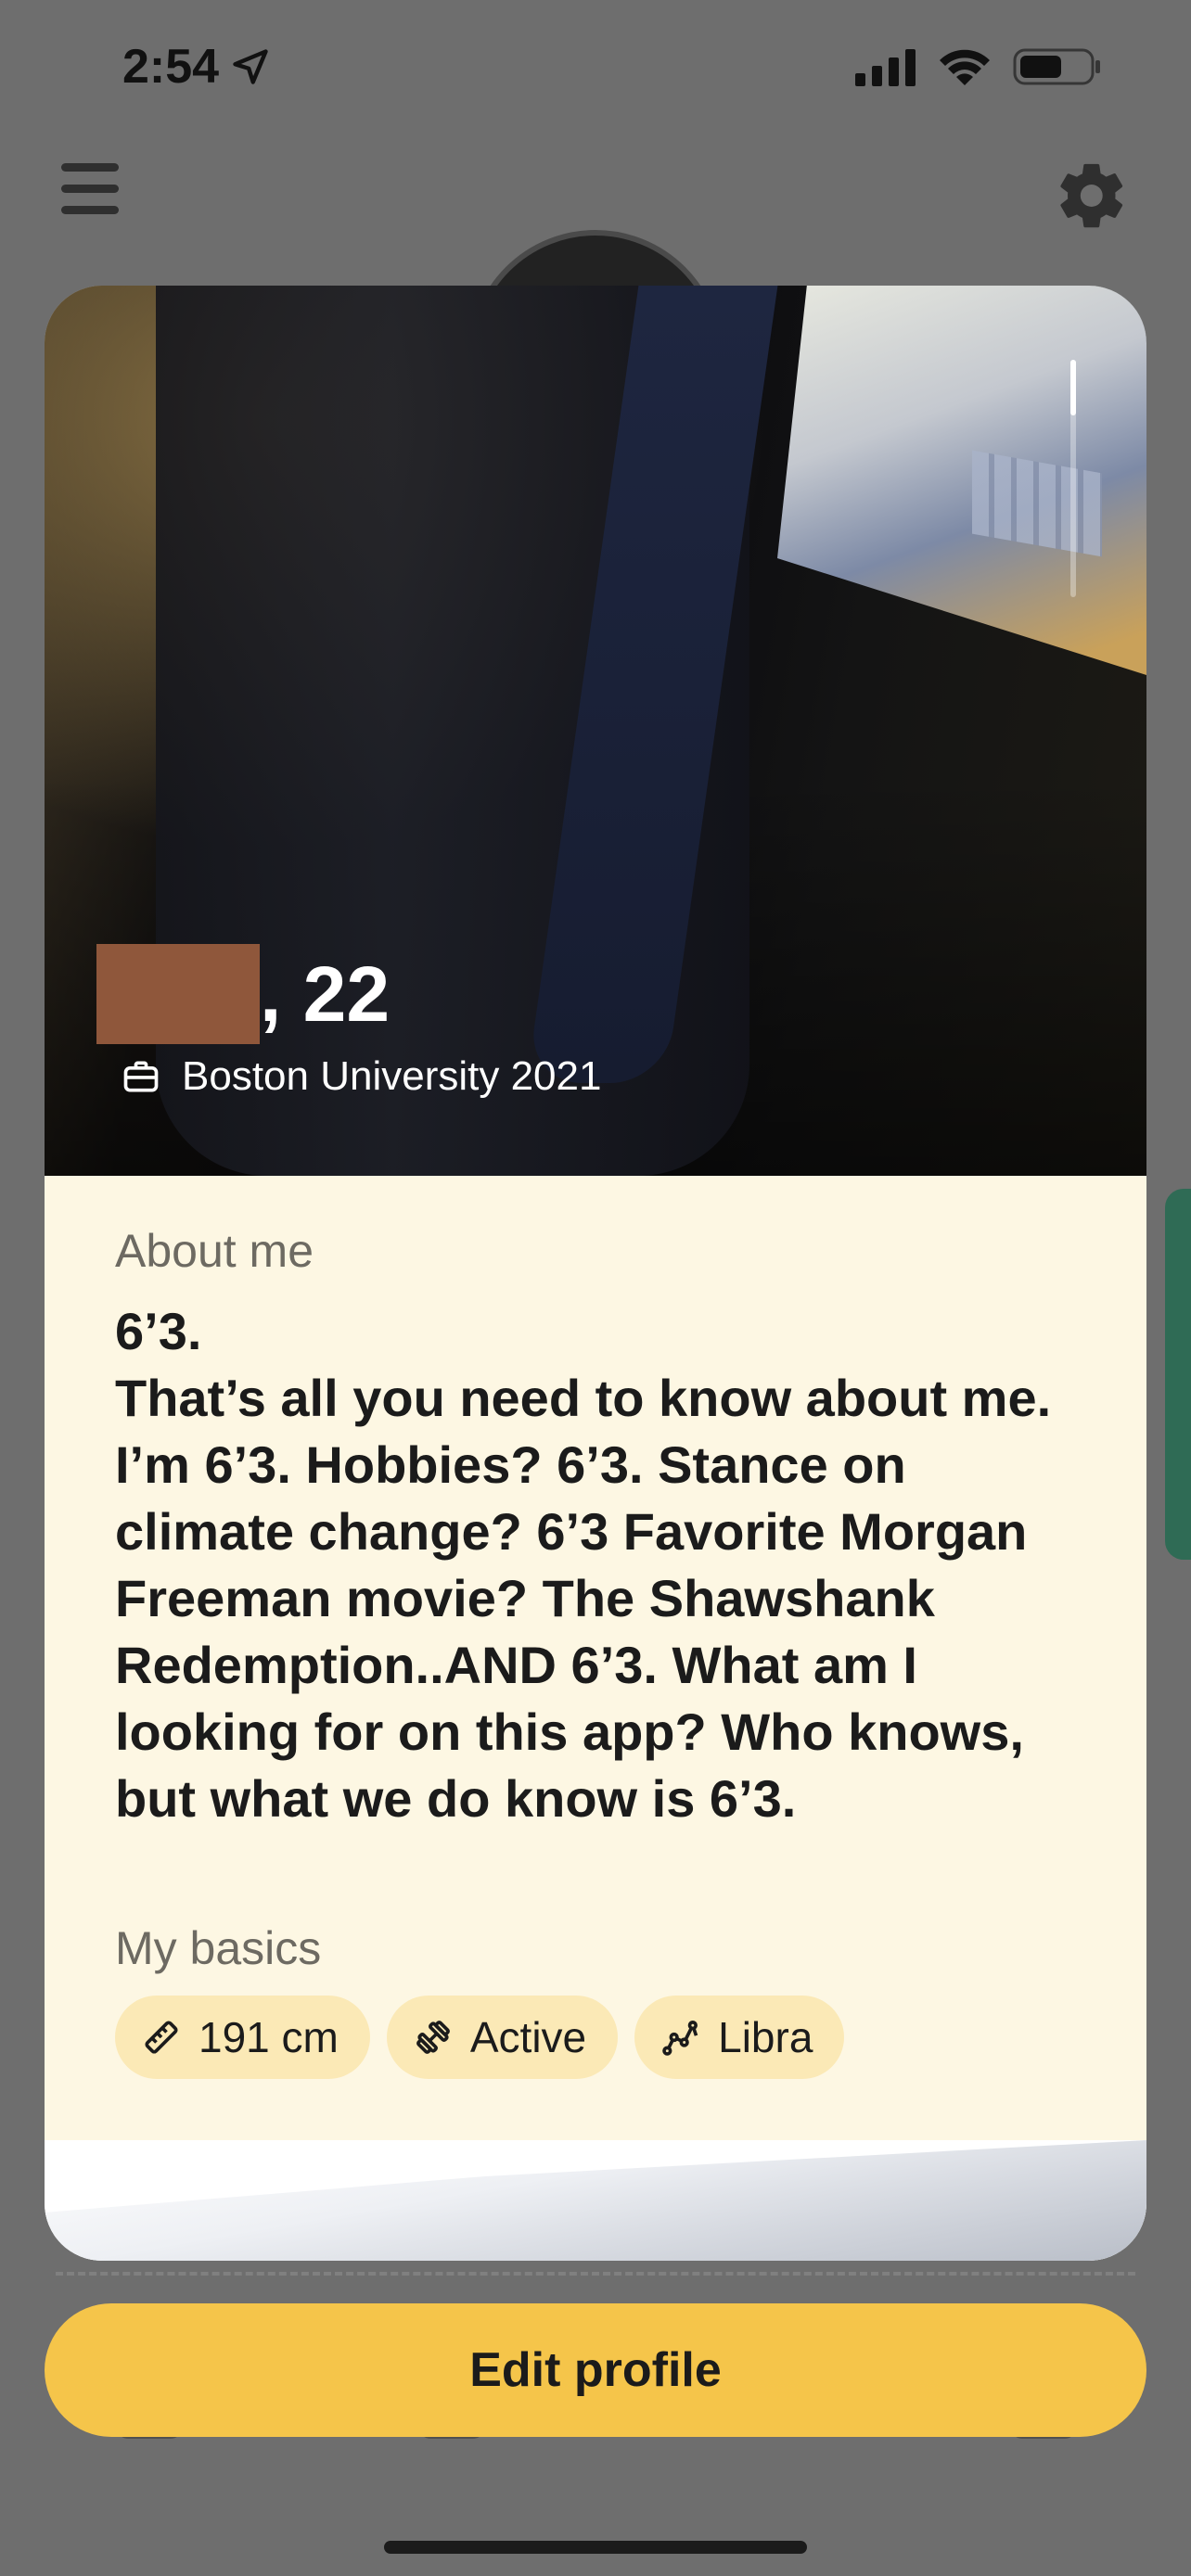 Image resolution: width=1191 pixels, height=2576 pixels. I want to click on school-label: Boston University 2021, so click(392, 1076).